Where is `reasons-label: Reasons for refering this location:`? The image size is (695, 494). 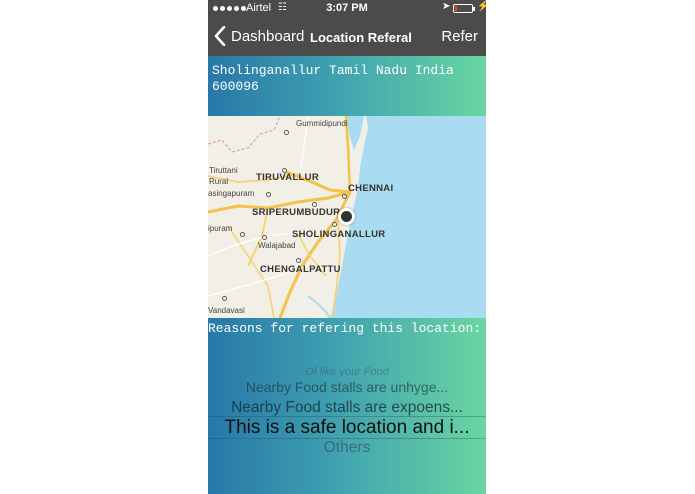 reasons-label: Reasons for refering this location: is located at coordinates (345, 328).